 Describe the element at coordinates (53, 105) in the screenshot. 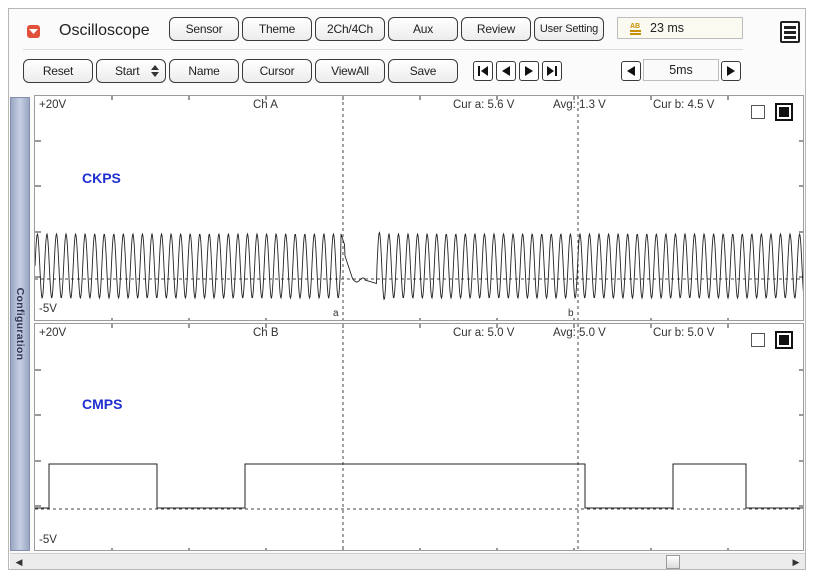

I see `channel-a-vmax: +20V` at that location.